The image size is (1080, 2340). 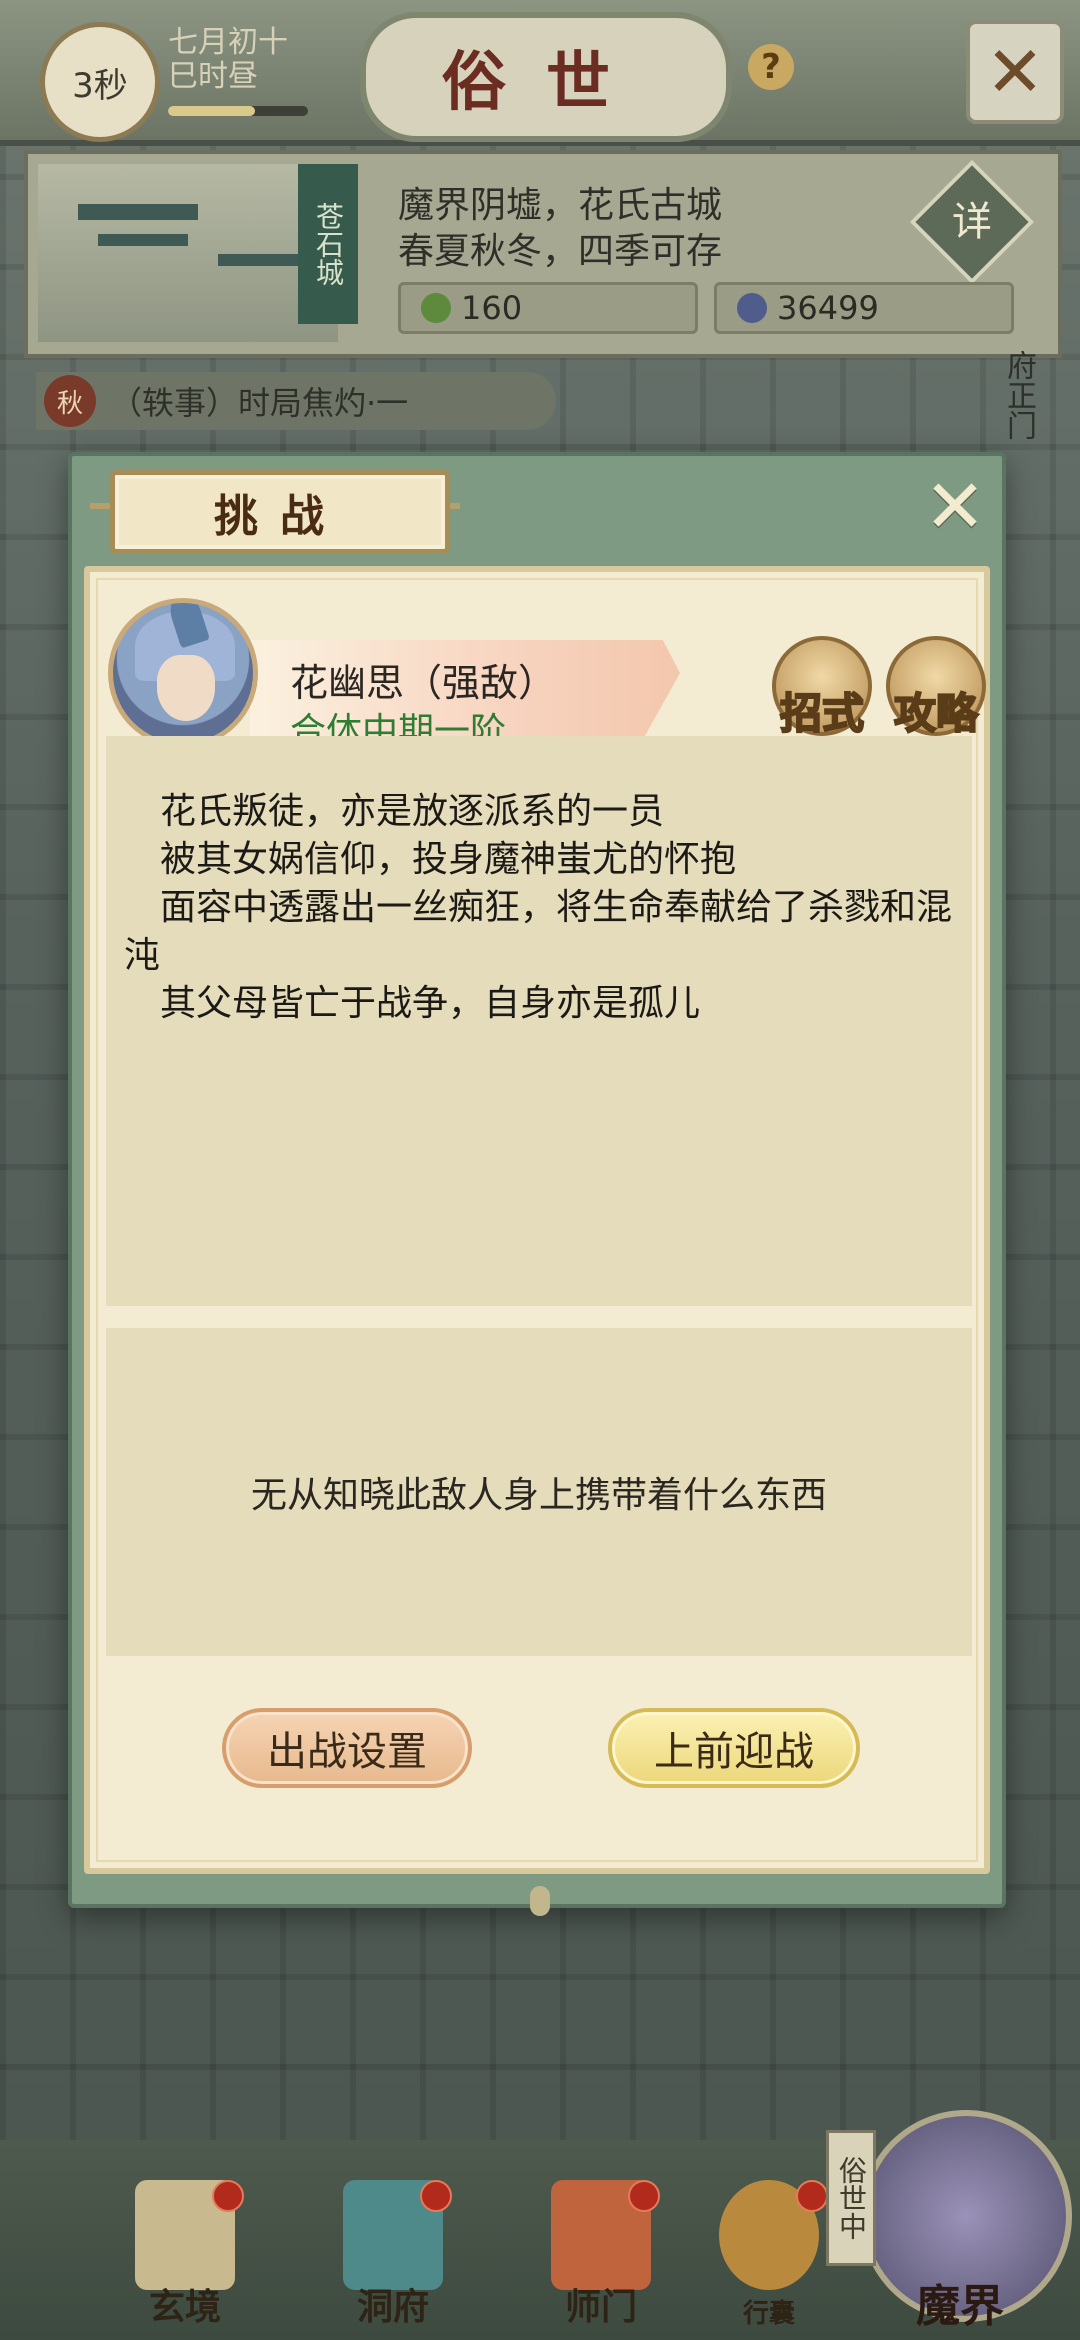 I want to click on description-line: 其父母皆亡于战争，自身亦是孤儿, so click(x=412, y=1003).